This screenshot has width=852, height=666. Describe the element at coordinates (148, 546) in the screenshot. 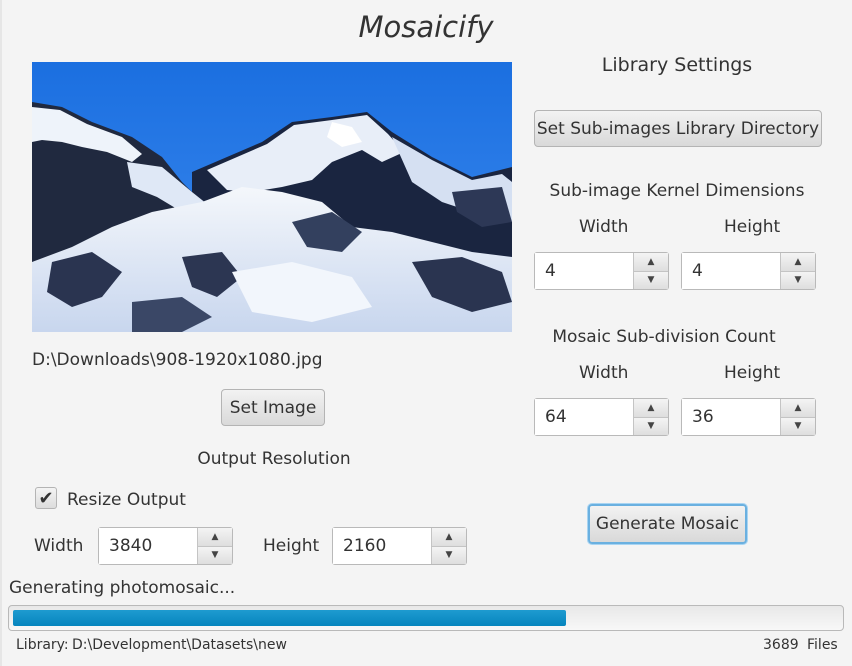

I see `output-width-input` at that location.